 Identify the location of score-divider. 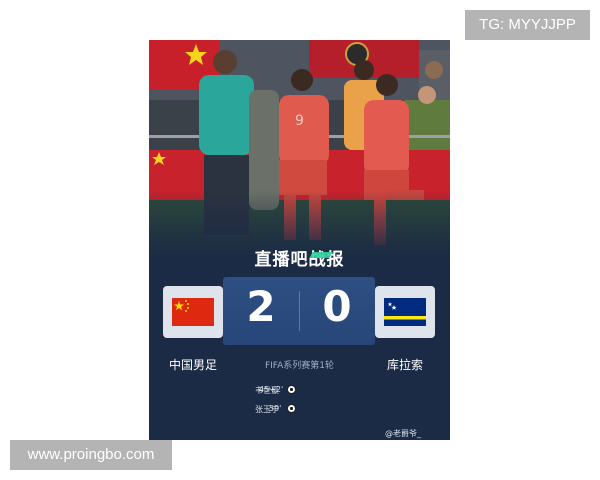
(299, 311).